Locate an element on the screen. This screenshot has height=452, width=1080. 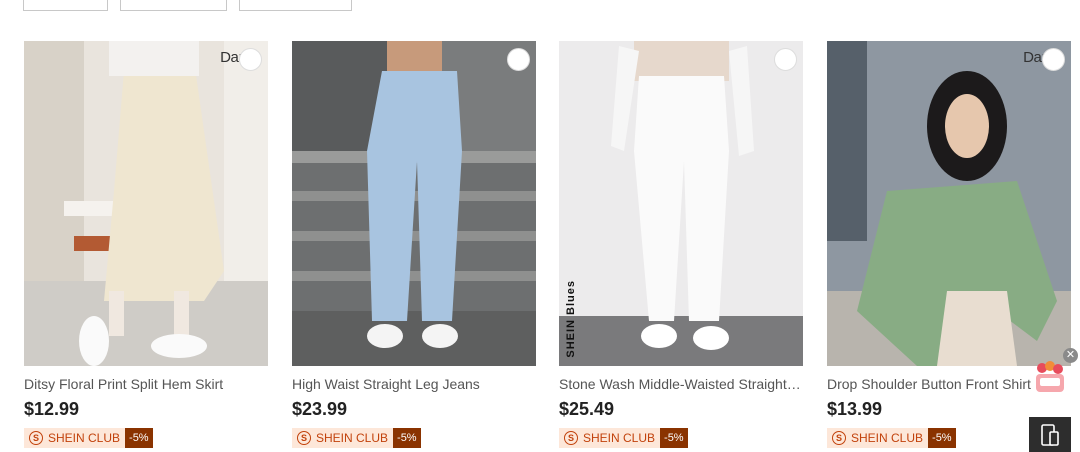
device-icon is located at coordinates (1050, 434).